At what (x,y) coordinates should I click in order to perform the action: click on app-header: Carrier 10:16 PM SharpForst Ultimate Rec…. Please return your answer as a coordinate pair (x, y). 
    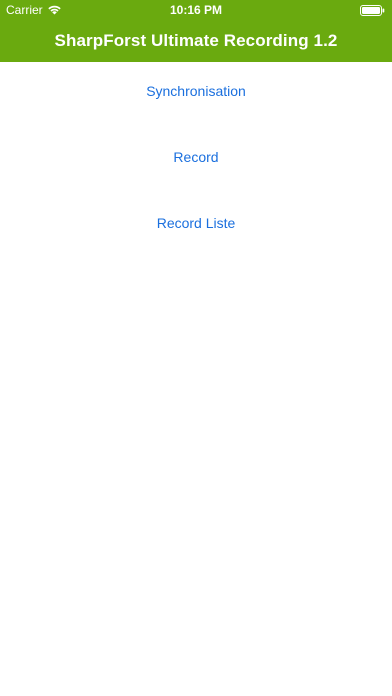
    Looking at the image, I should click on (196, 31).